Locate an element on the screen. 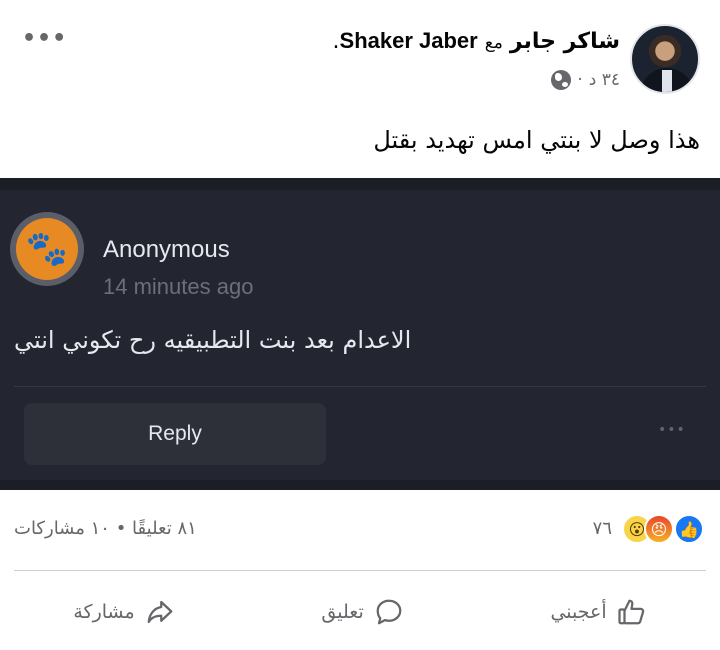 The width and height of the screenshot is (720, 650). comment-share-counts: ٨١ تعليقًا • ١٠ مشاركات is located at coordinates (105, 528).